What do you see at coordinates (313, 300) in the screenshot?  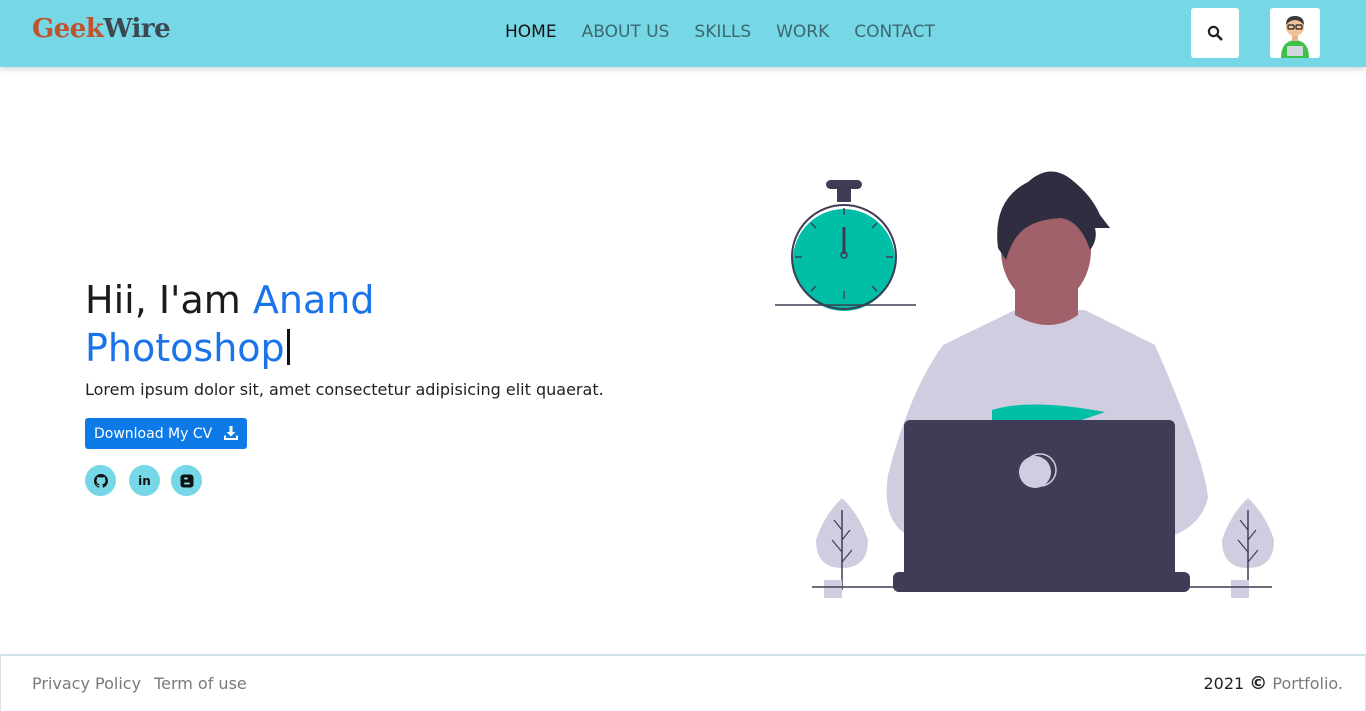 I see `hero-name: Anand` at bounding box center [313, 300].